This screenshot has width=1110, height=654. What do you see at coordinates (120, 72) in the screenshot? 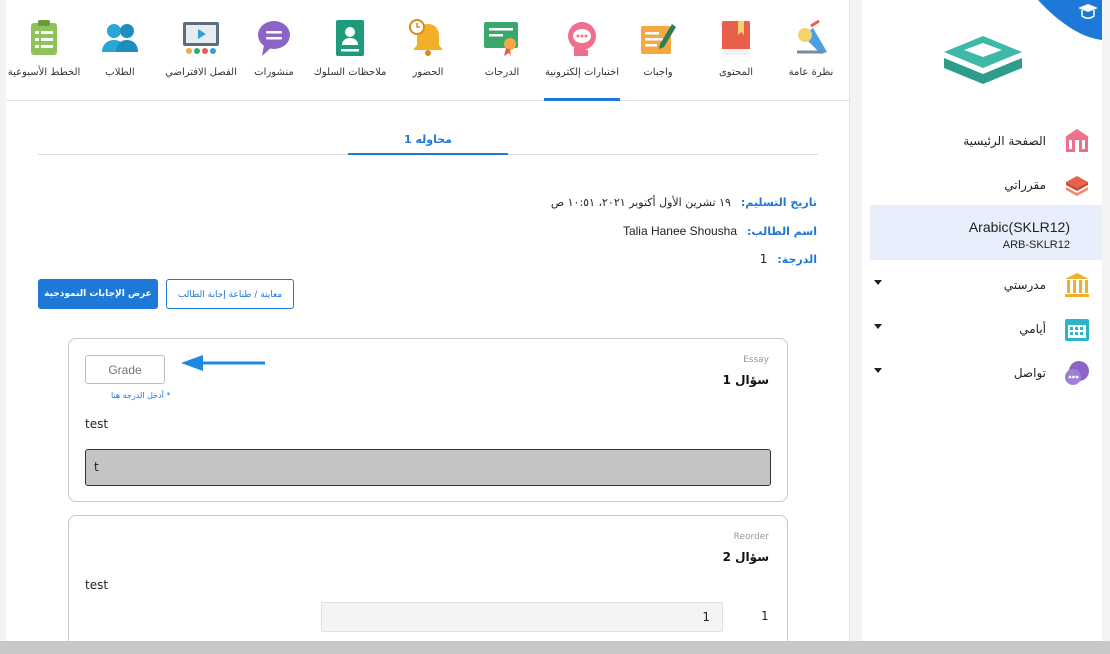
I see `nav-label: الطلاب` at bounding box center [120, 72].